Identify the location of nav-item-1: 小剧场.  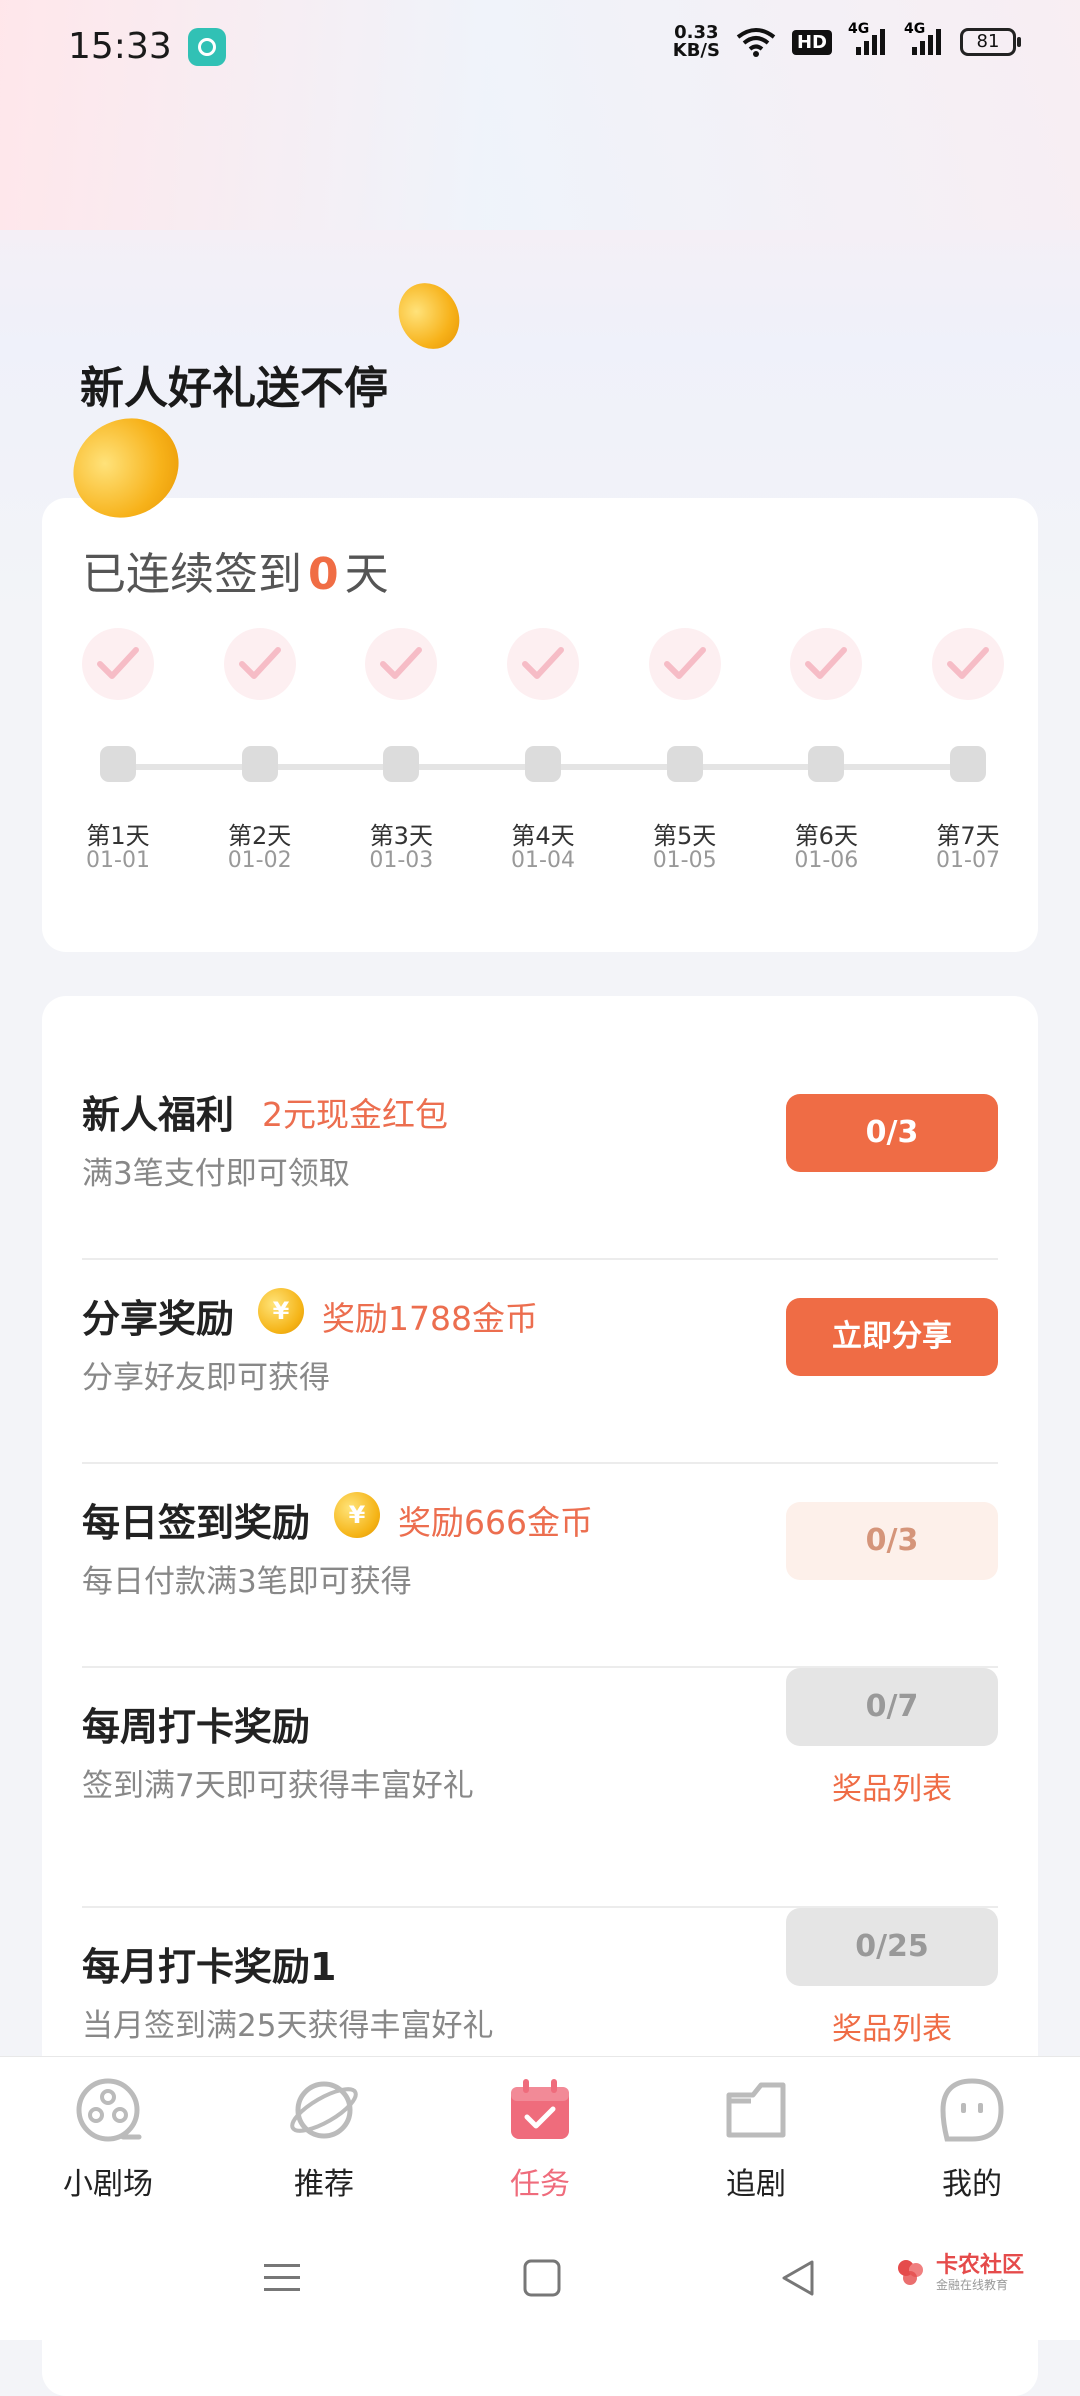
(108, 2139).